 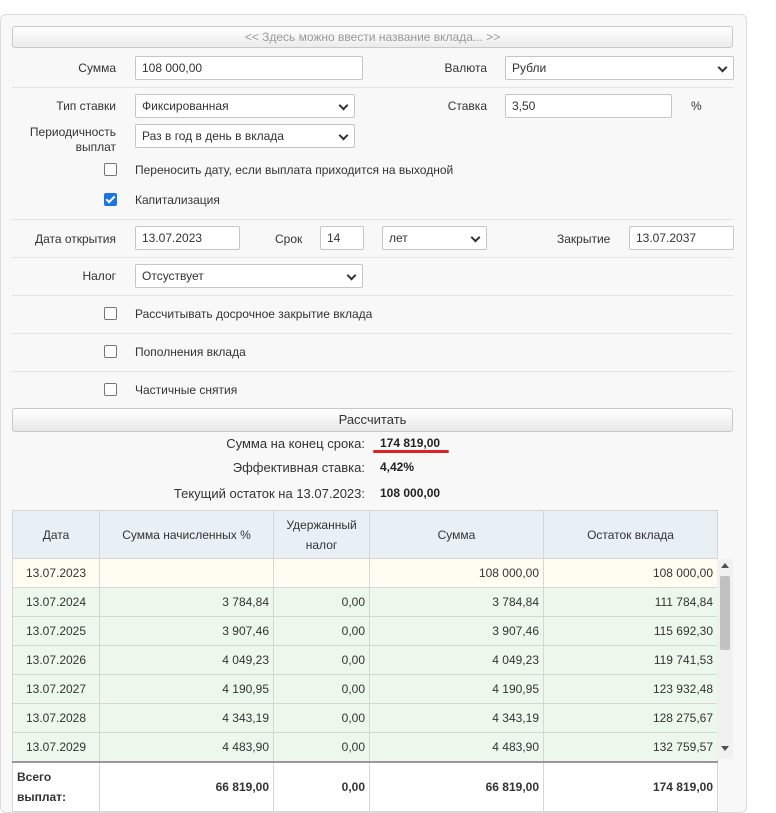 What do you see at coordinates (56, 534) in the screenshot?
I see `header-date: Дата` at bounding box center [56, 534].